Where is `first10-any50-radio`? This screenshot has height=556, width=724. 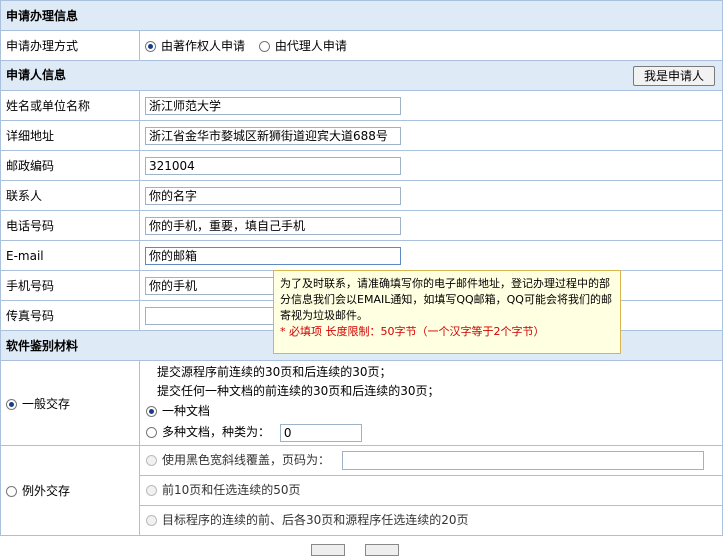
first10-any50-radio is located at coordinates (151, 490).